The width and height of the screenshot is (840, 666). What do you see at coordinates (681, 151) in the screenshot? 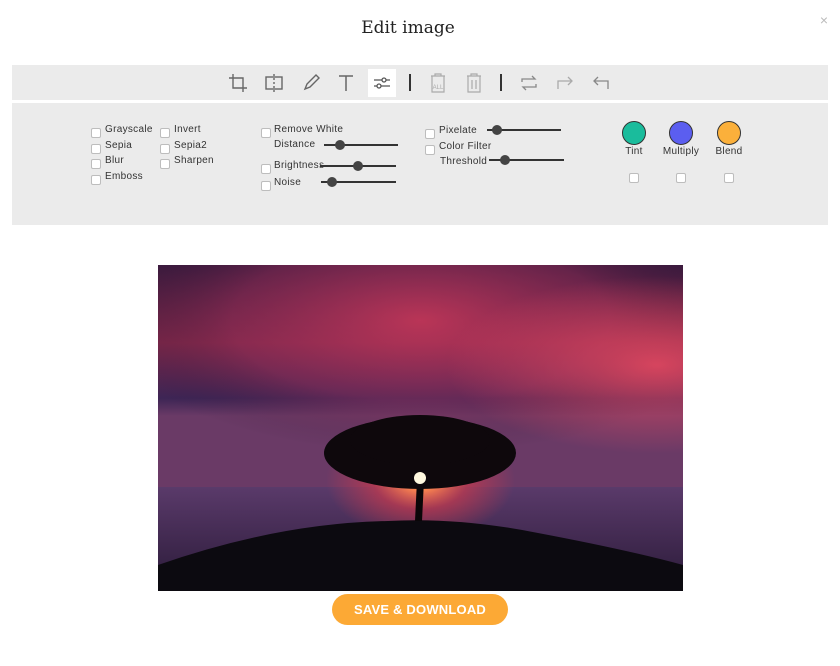
I see `multiply-label: Multiply` at bounding box center [681, 151].